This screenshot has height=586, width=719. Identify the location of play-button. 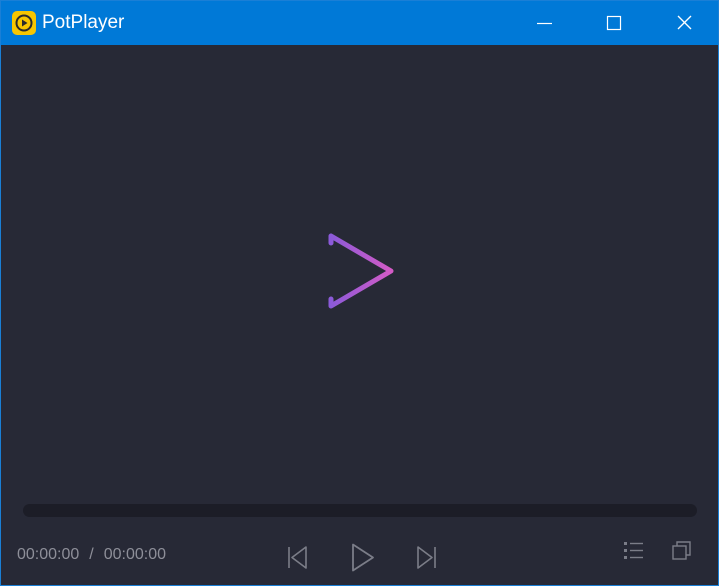
(363, 557).